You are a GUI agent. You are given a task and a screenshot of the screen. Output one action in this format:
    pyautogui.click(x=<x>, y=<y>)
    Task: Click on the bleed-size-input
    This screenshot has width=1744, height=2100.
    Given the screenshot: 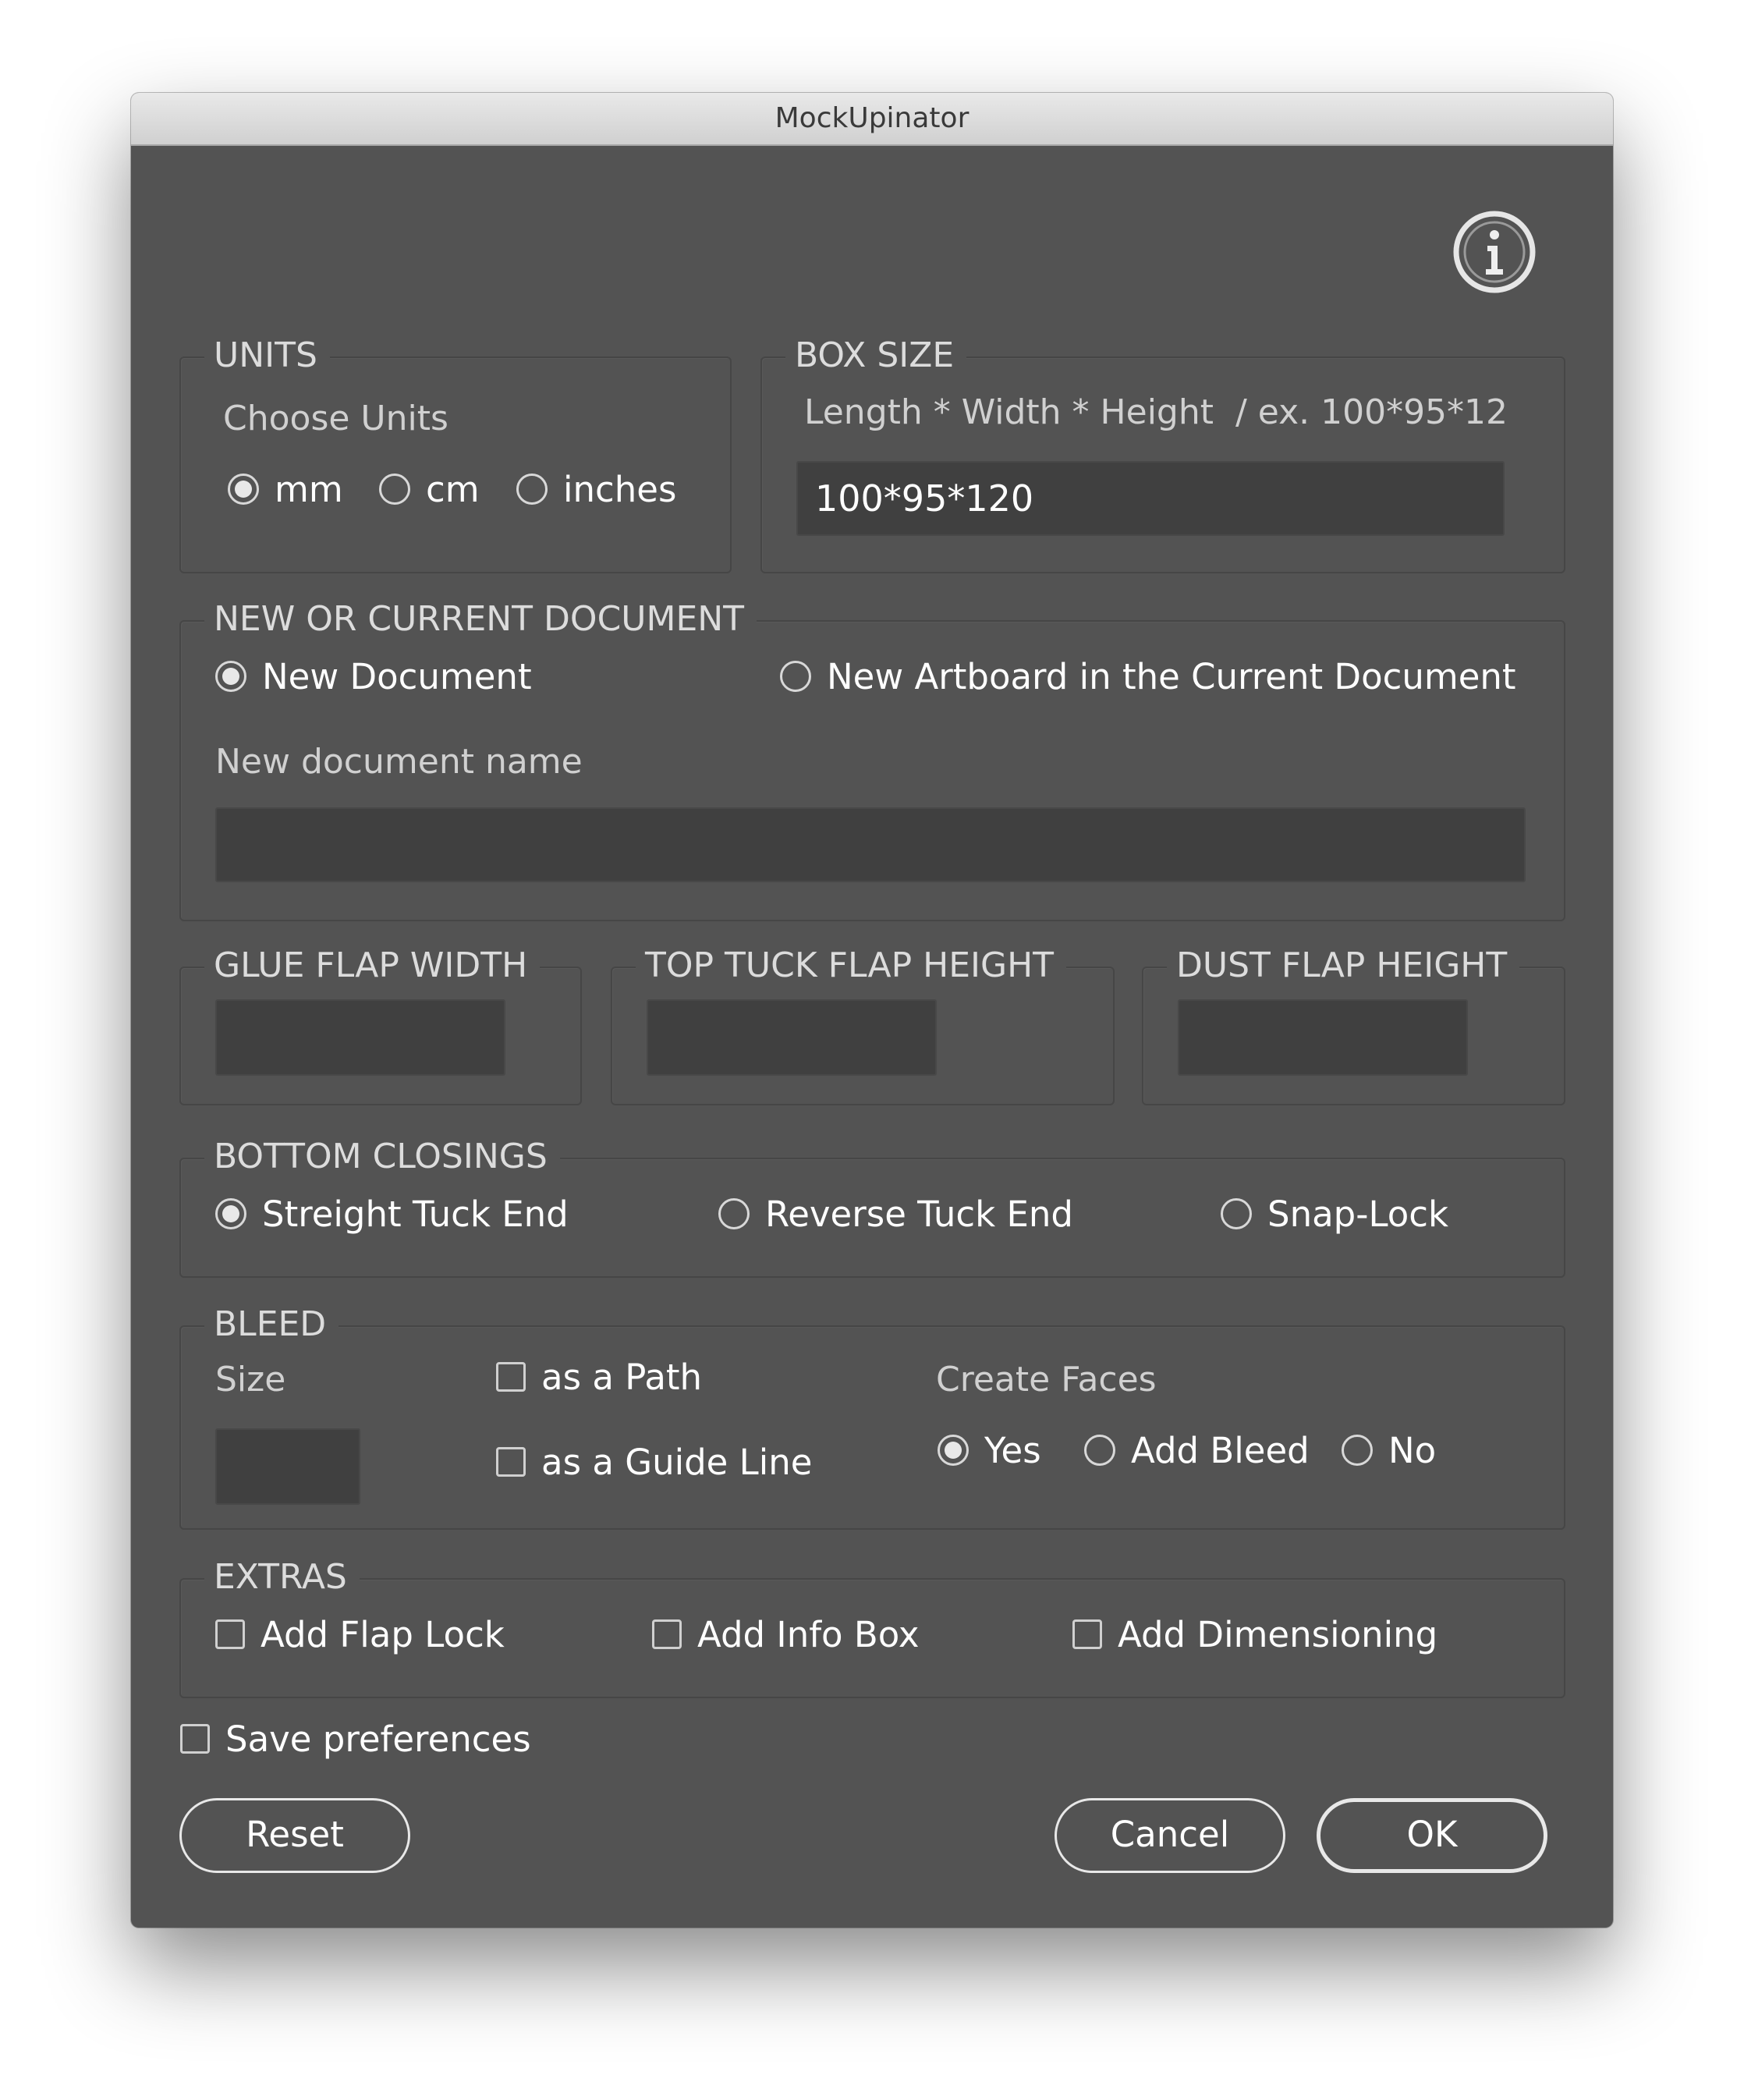 What is the action you would take?
    pyautogui.click(x=287, y=1466)
    